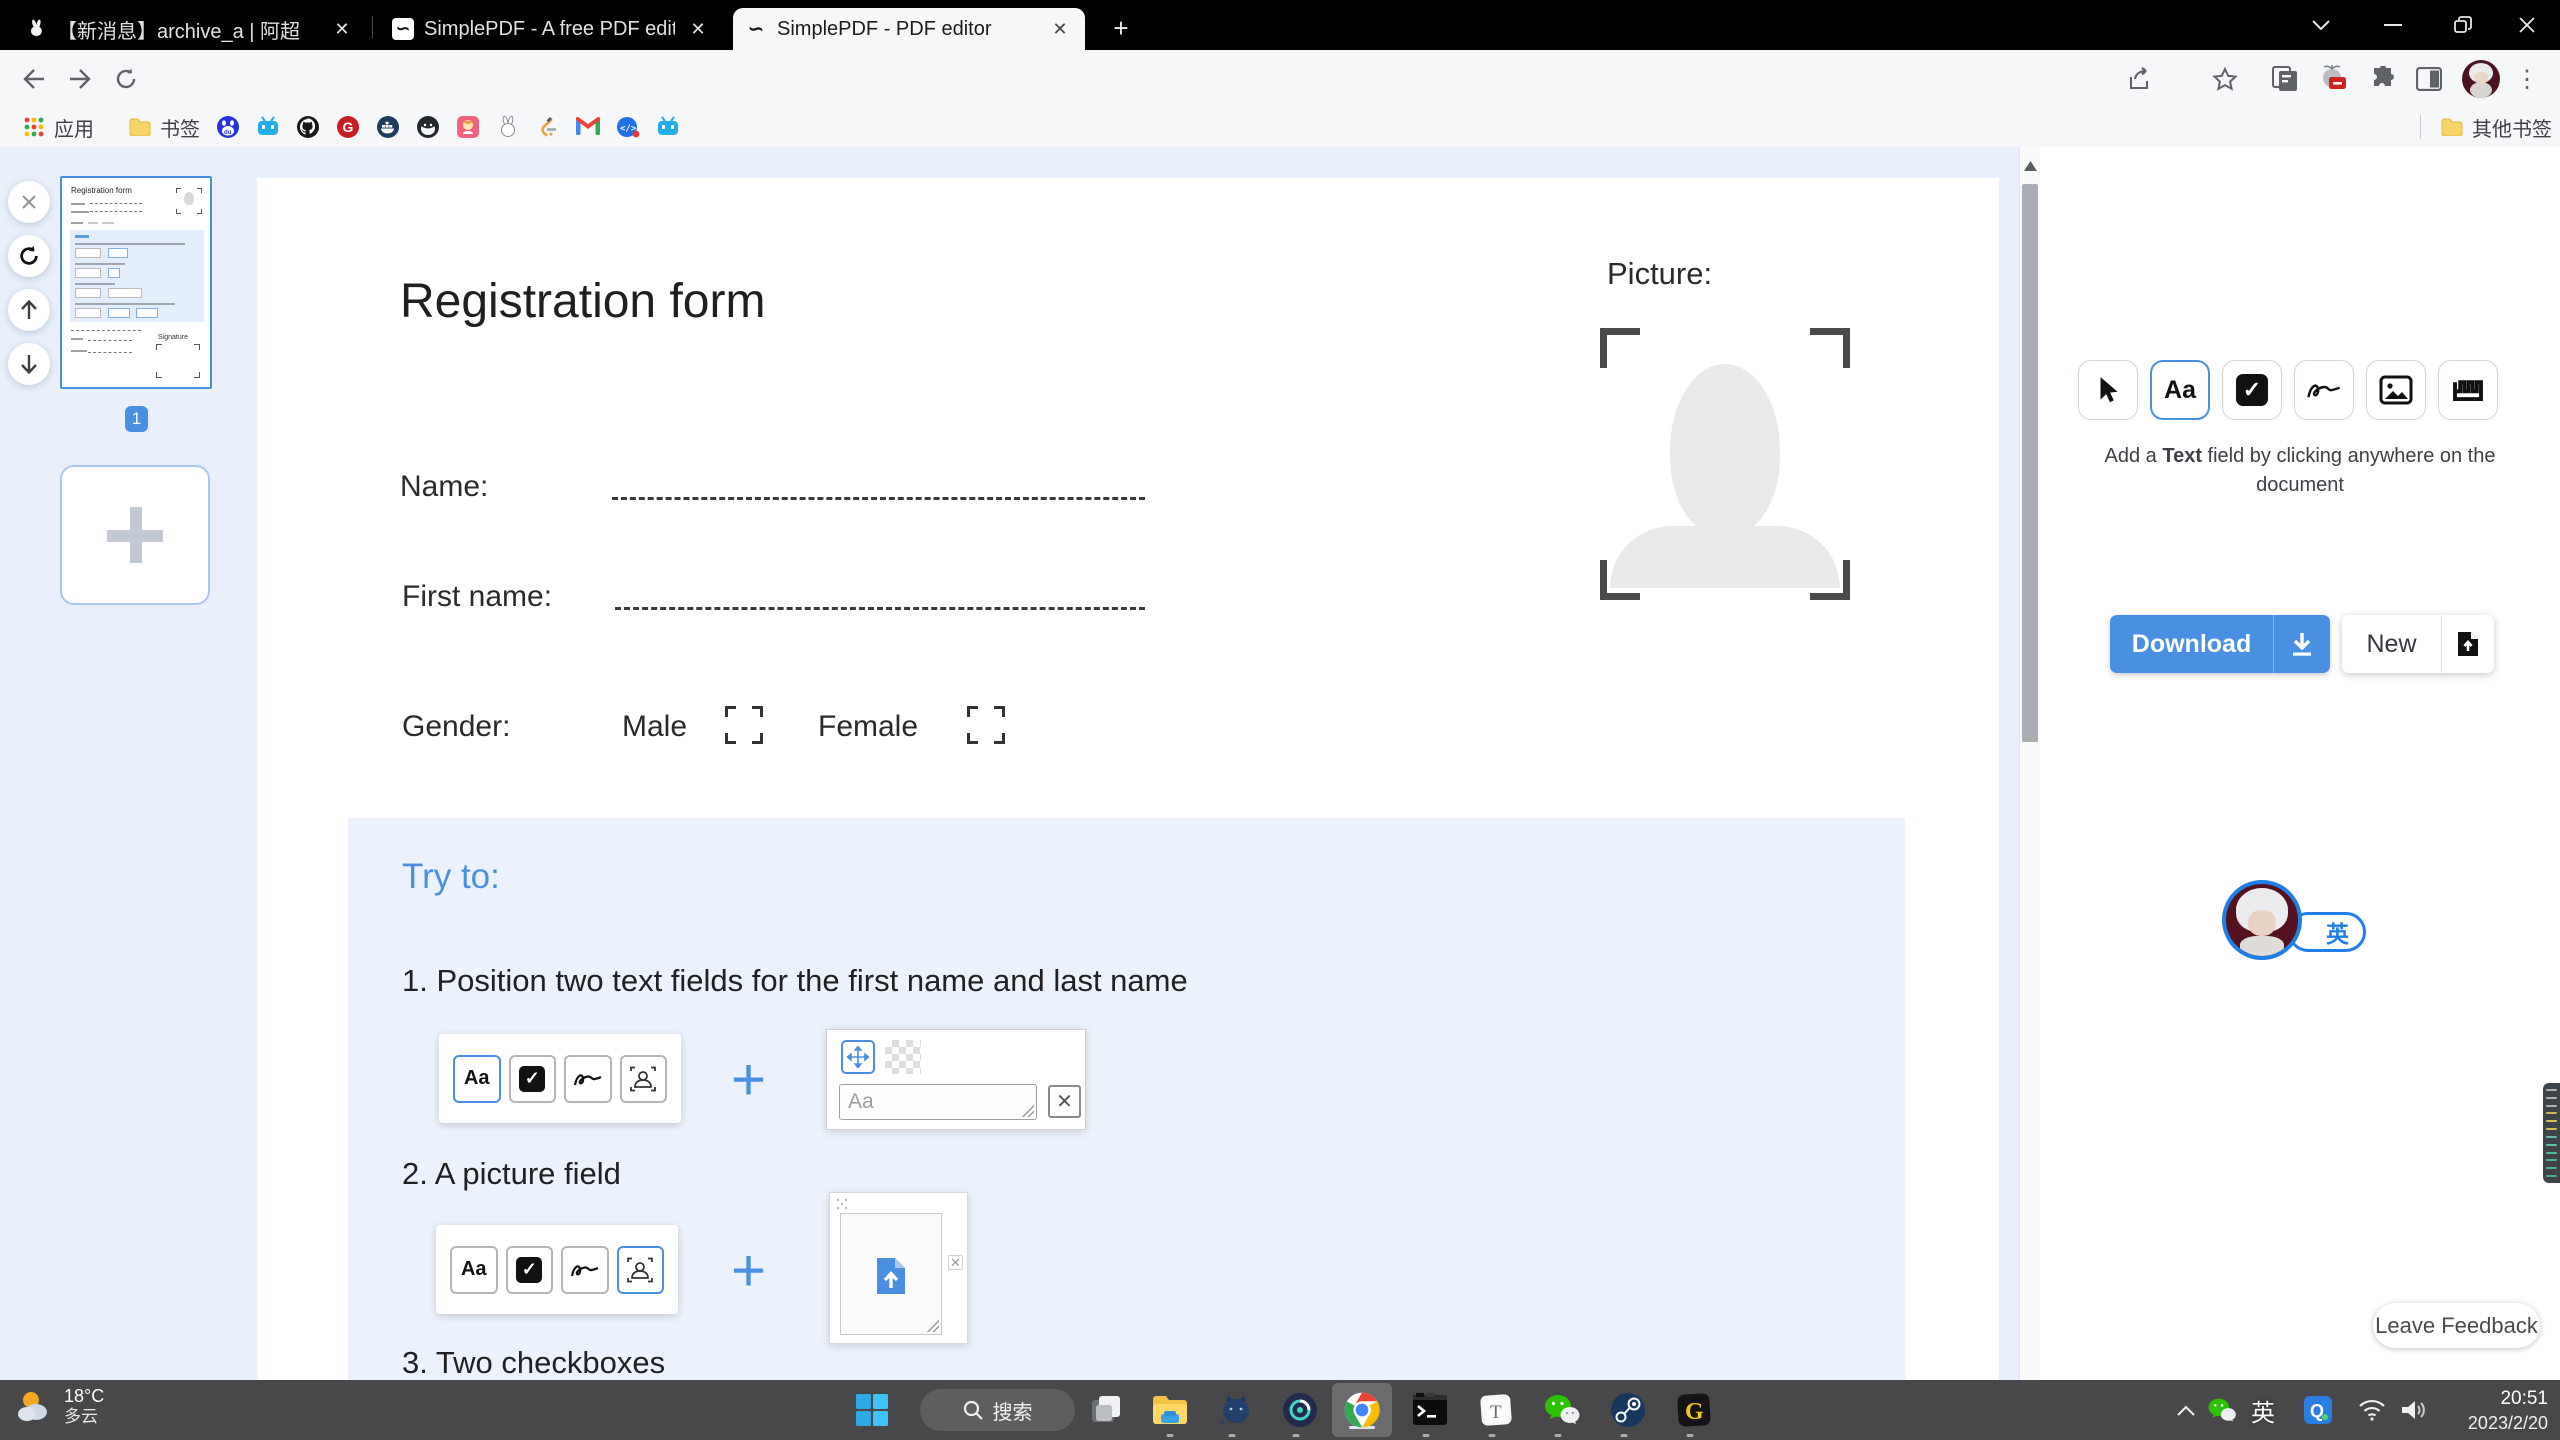 Image resolution: width=2560 pixels, height=1440 pixels. I want to click on picture-widget-illustration: ✕, so click(898, 1268).